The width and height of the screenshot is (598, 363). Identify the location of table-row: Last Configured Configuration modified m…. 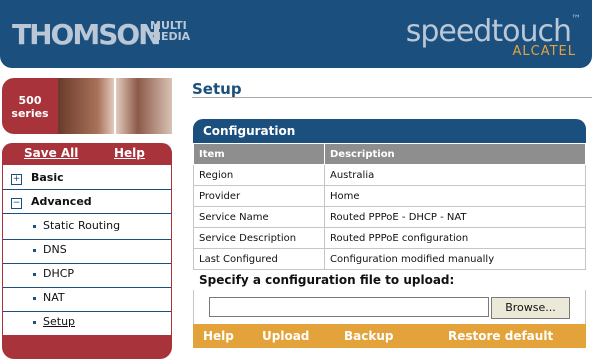
(389, 259).